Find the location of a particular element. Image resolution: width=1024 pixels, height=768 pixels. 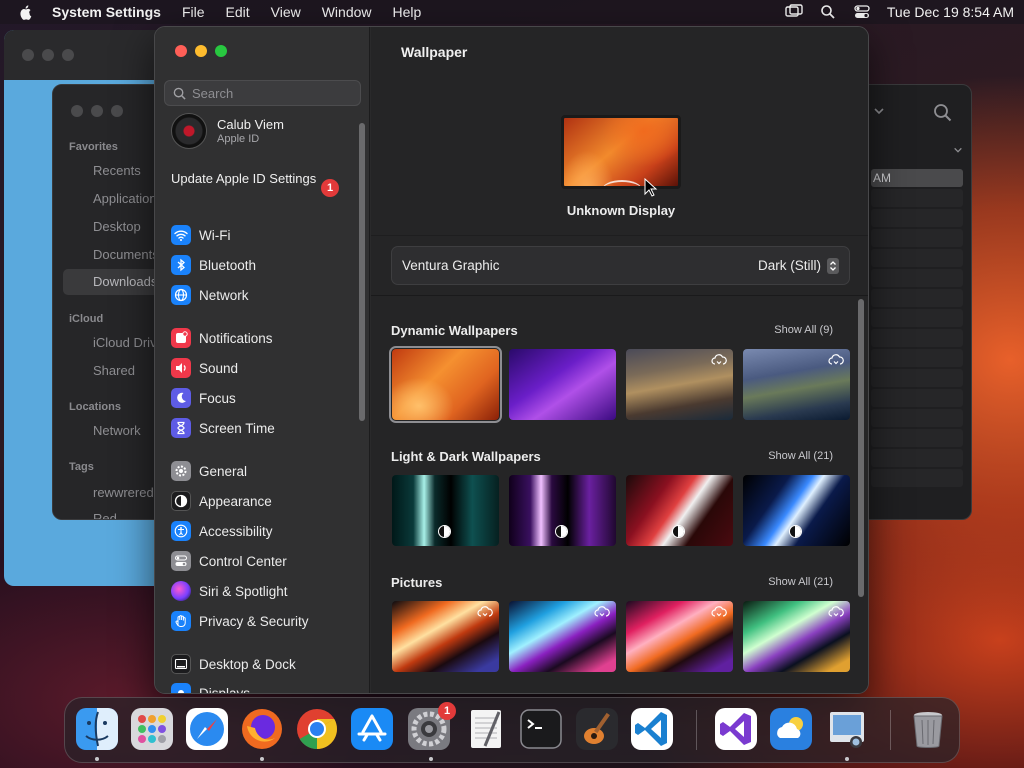

menu-view: View is located at coordinates (286, 12).